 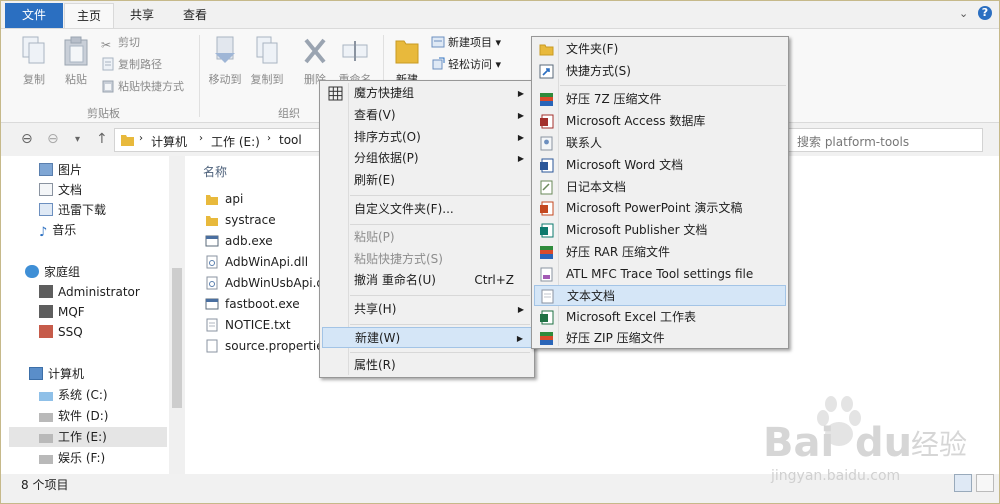 What do you see at coordinates (108, 64) in the screenshot?
I see `copy-path-icon` at bounding box center [108, 64].